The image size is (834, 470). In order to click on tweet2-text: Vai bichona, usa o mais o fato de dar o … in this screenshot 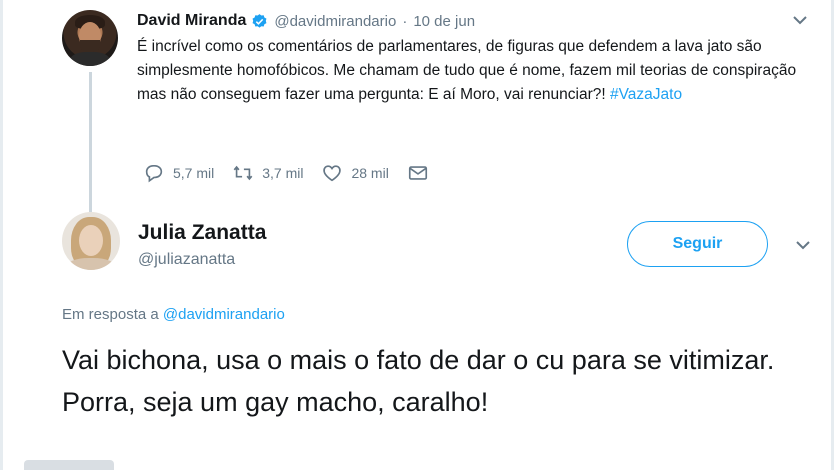, I will do `click(418, 381)`.